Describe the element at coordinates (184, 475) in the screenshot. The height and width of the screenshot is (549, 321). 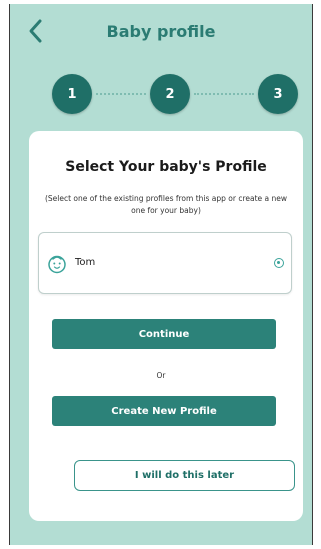
I see `do-later-button: I will do this later` at that location.